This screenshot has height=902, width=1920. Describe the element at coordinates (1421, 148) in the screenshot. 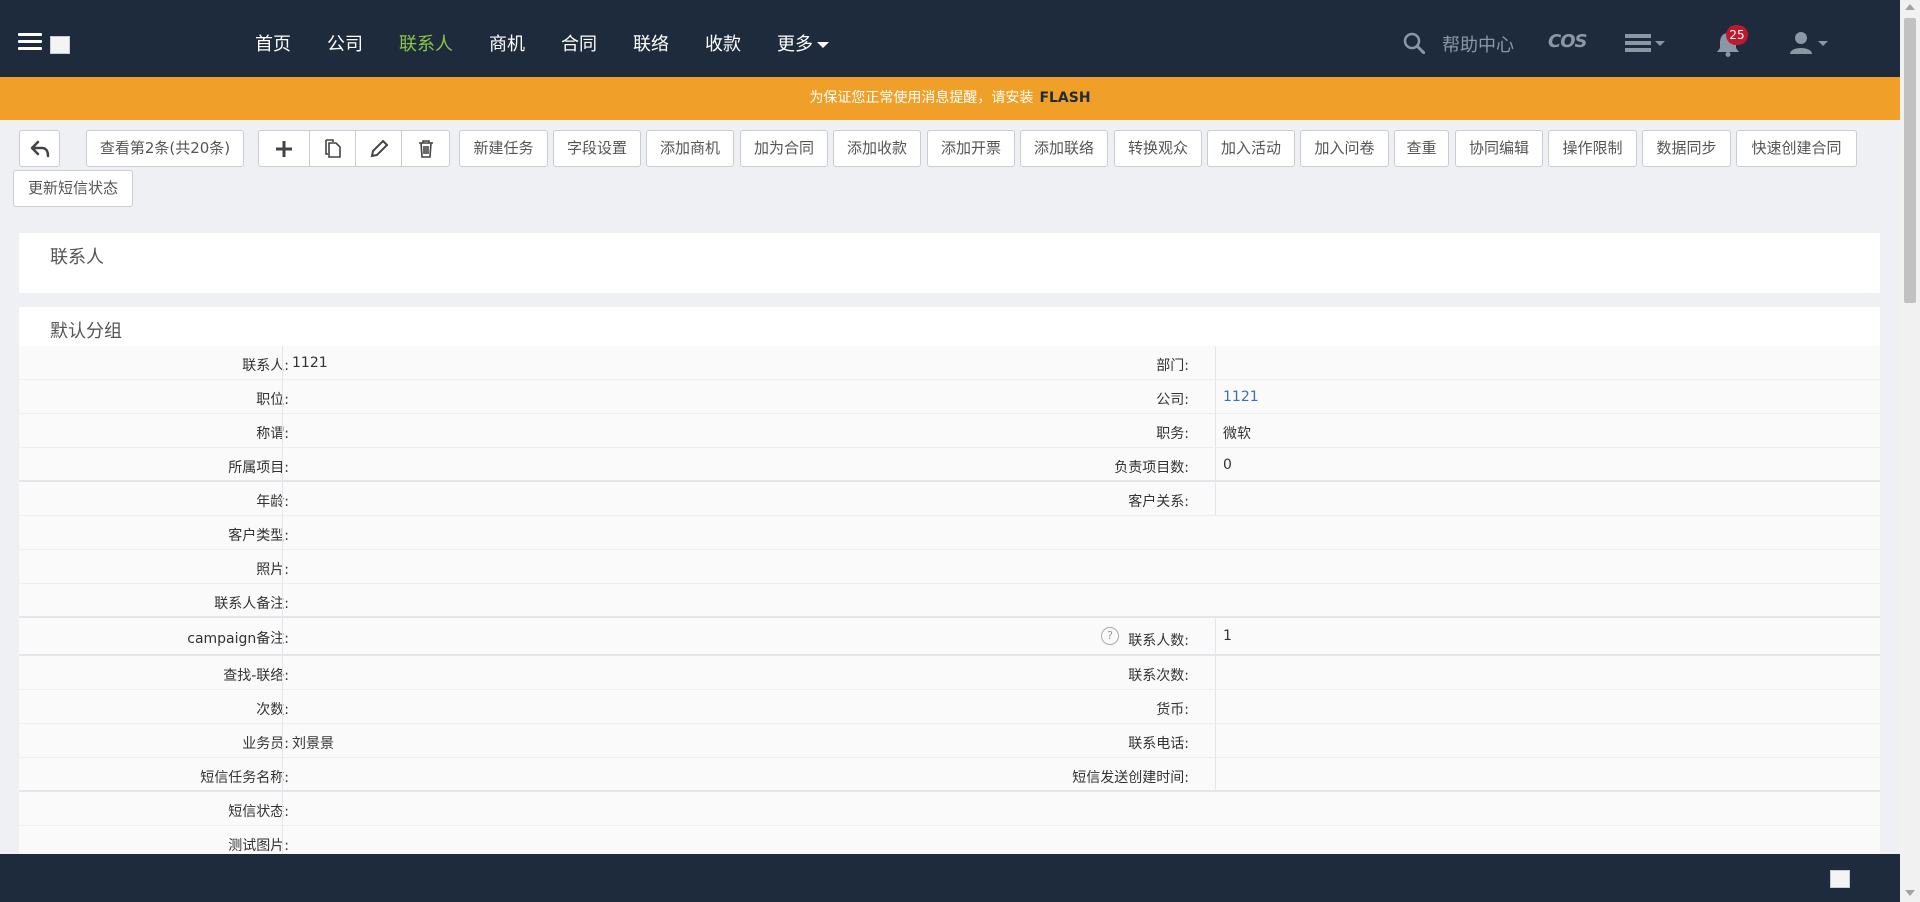

I see `check-duplicate-button: 查重` at that location.